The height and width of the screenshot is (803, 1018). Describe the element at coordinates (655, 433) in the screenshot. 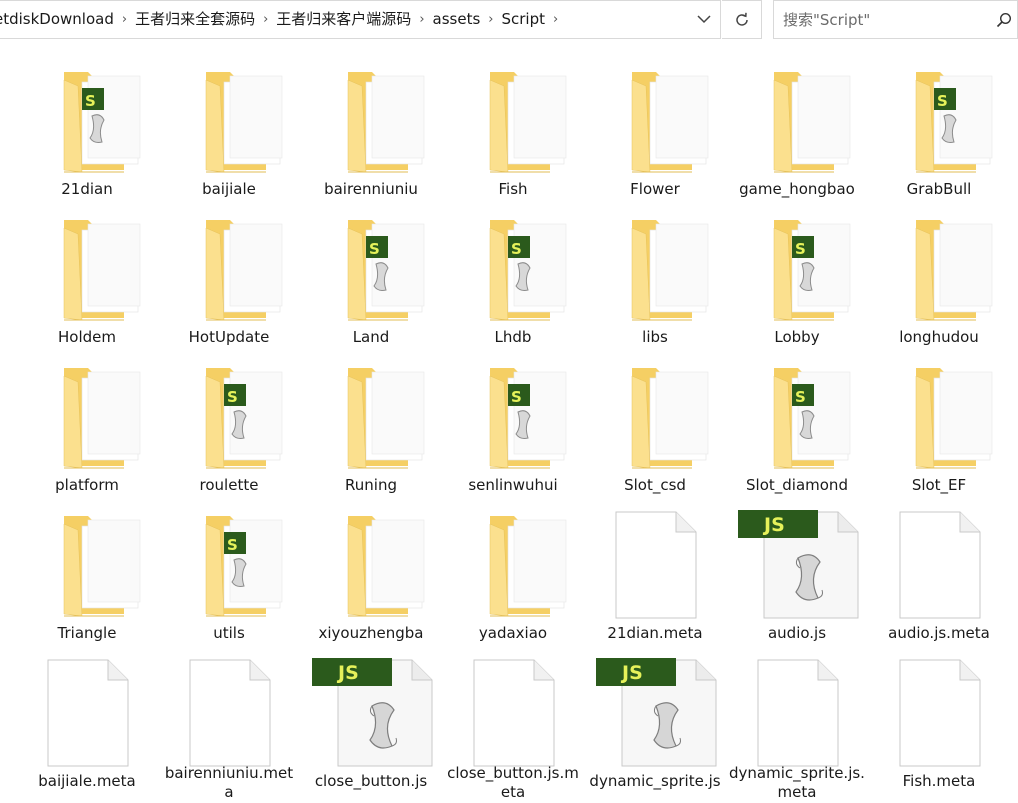

I see `folder-item: Slot_csd` at that location.